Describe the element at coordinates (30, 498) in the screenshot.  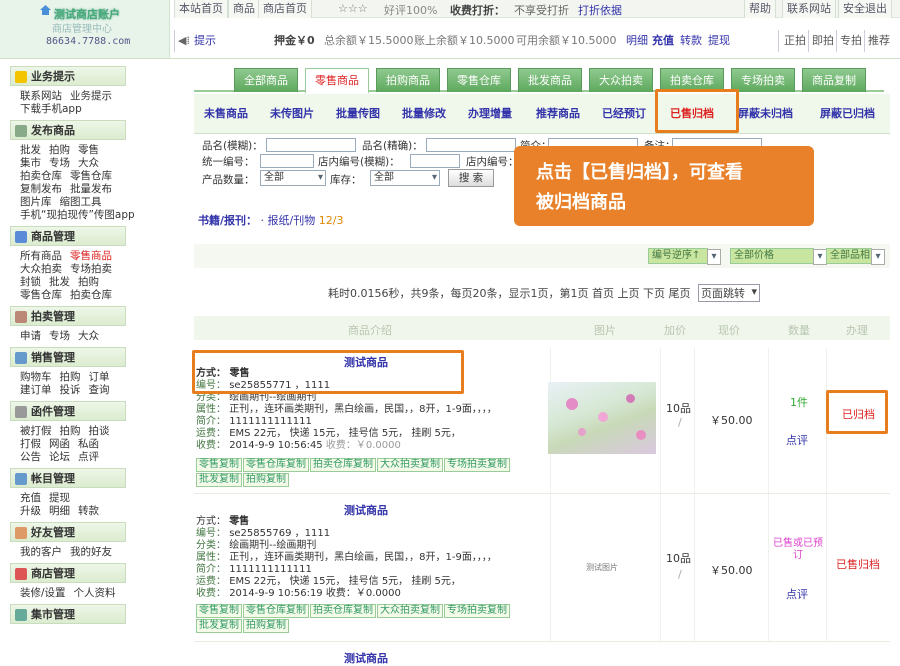
I see `sidebar-item: 充值` at that location.